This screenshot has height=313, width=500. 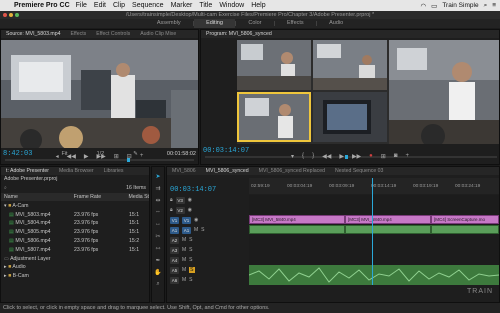 I want to click on list-item: ▤ MVI_5806.mp4 23.976 fps 15:2, so click(x=75, y=241).